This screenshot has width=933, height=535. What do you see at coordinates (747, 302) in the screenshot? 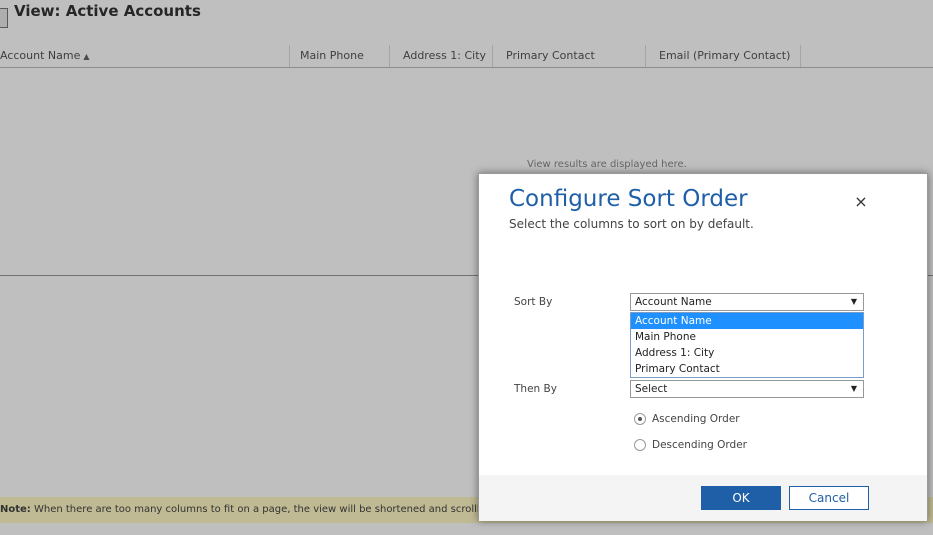
I see `sort-by-select: Account Name ▼` at bounding box center [747, 302].